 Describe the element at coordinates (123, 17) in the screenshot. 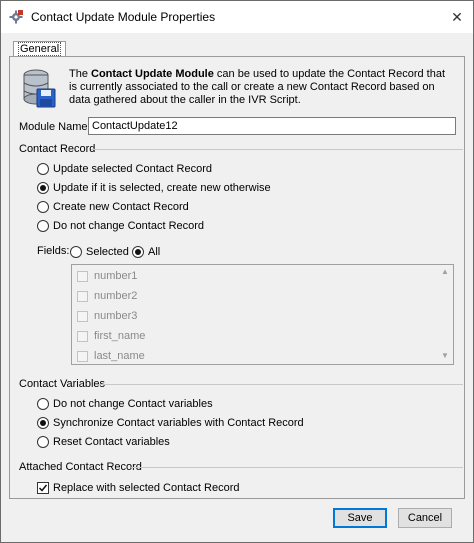

I see `window-title: Contact Update Module Properties` at that location.